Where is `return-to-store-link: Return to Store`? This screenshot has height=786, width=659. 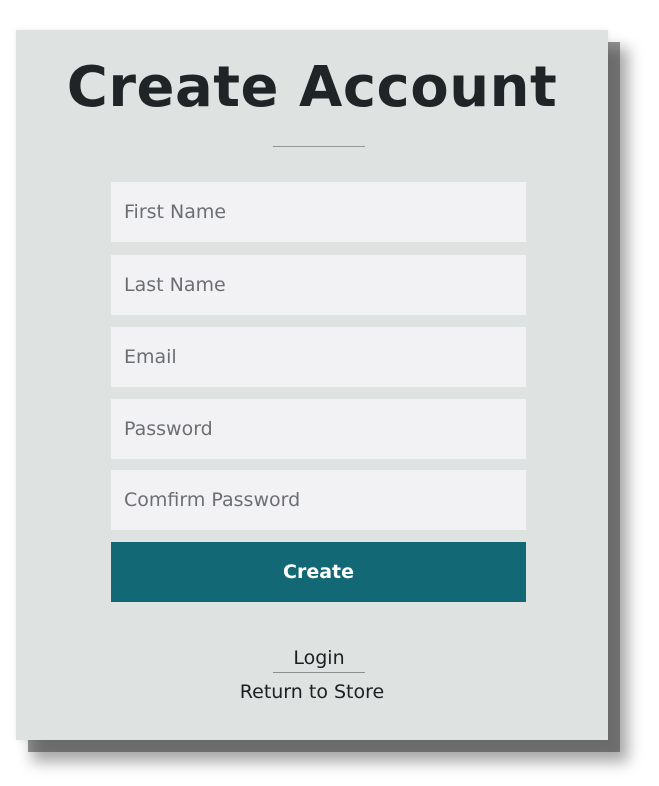 return-to-store-link: Return to Store is located at coordinates (312, 692).